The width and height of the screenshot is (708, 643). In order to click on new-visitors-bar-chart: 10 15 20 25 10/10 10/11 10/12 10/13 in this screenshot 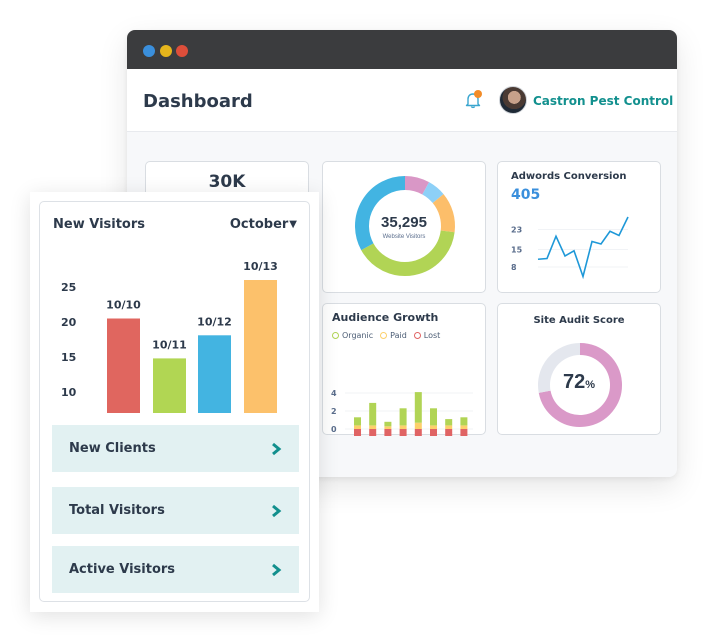, I will do `click(169, 336)`.